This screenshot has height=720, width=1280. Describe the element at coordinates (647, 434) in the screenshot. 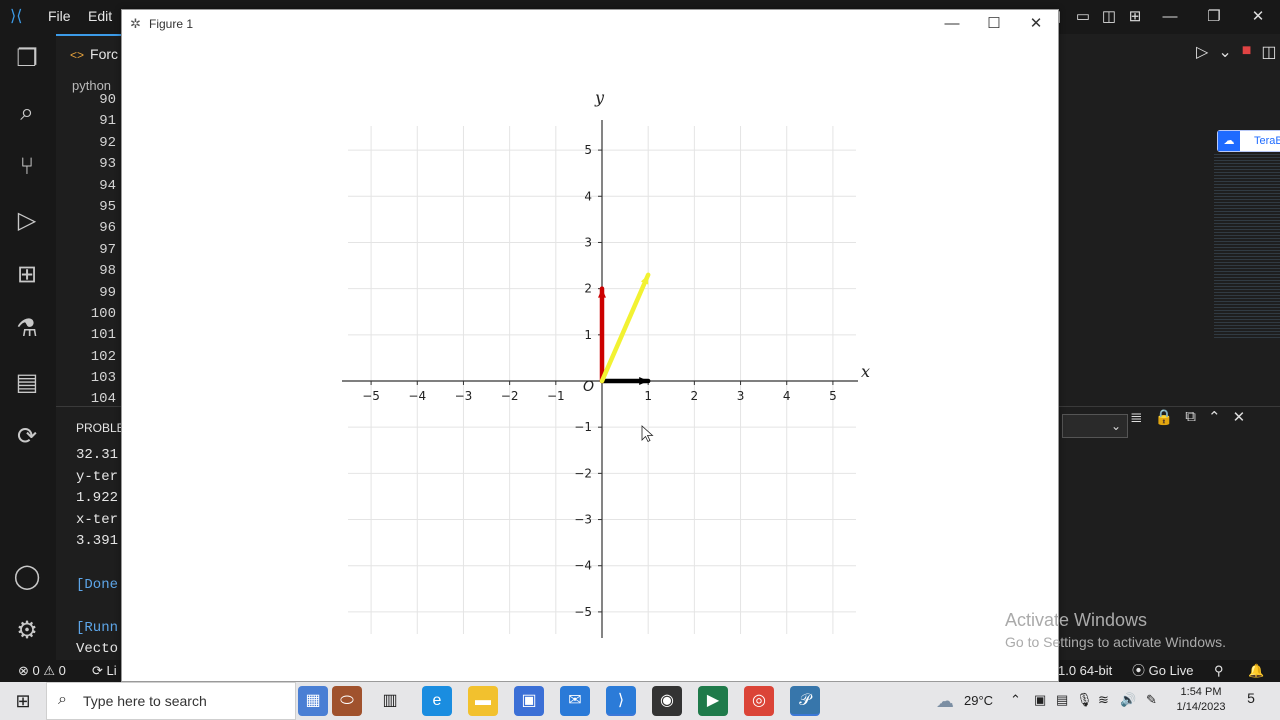

I see `mouse-cursor-icon` at that location.